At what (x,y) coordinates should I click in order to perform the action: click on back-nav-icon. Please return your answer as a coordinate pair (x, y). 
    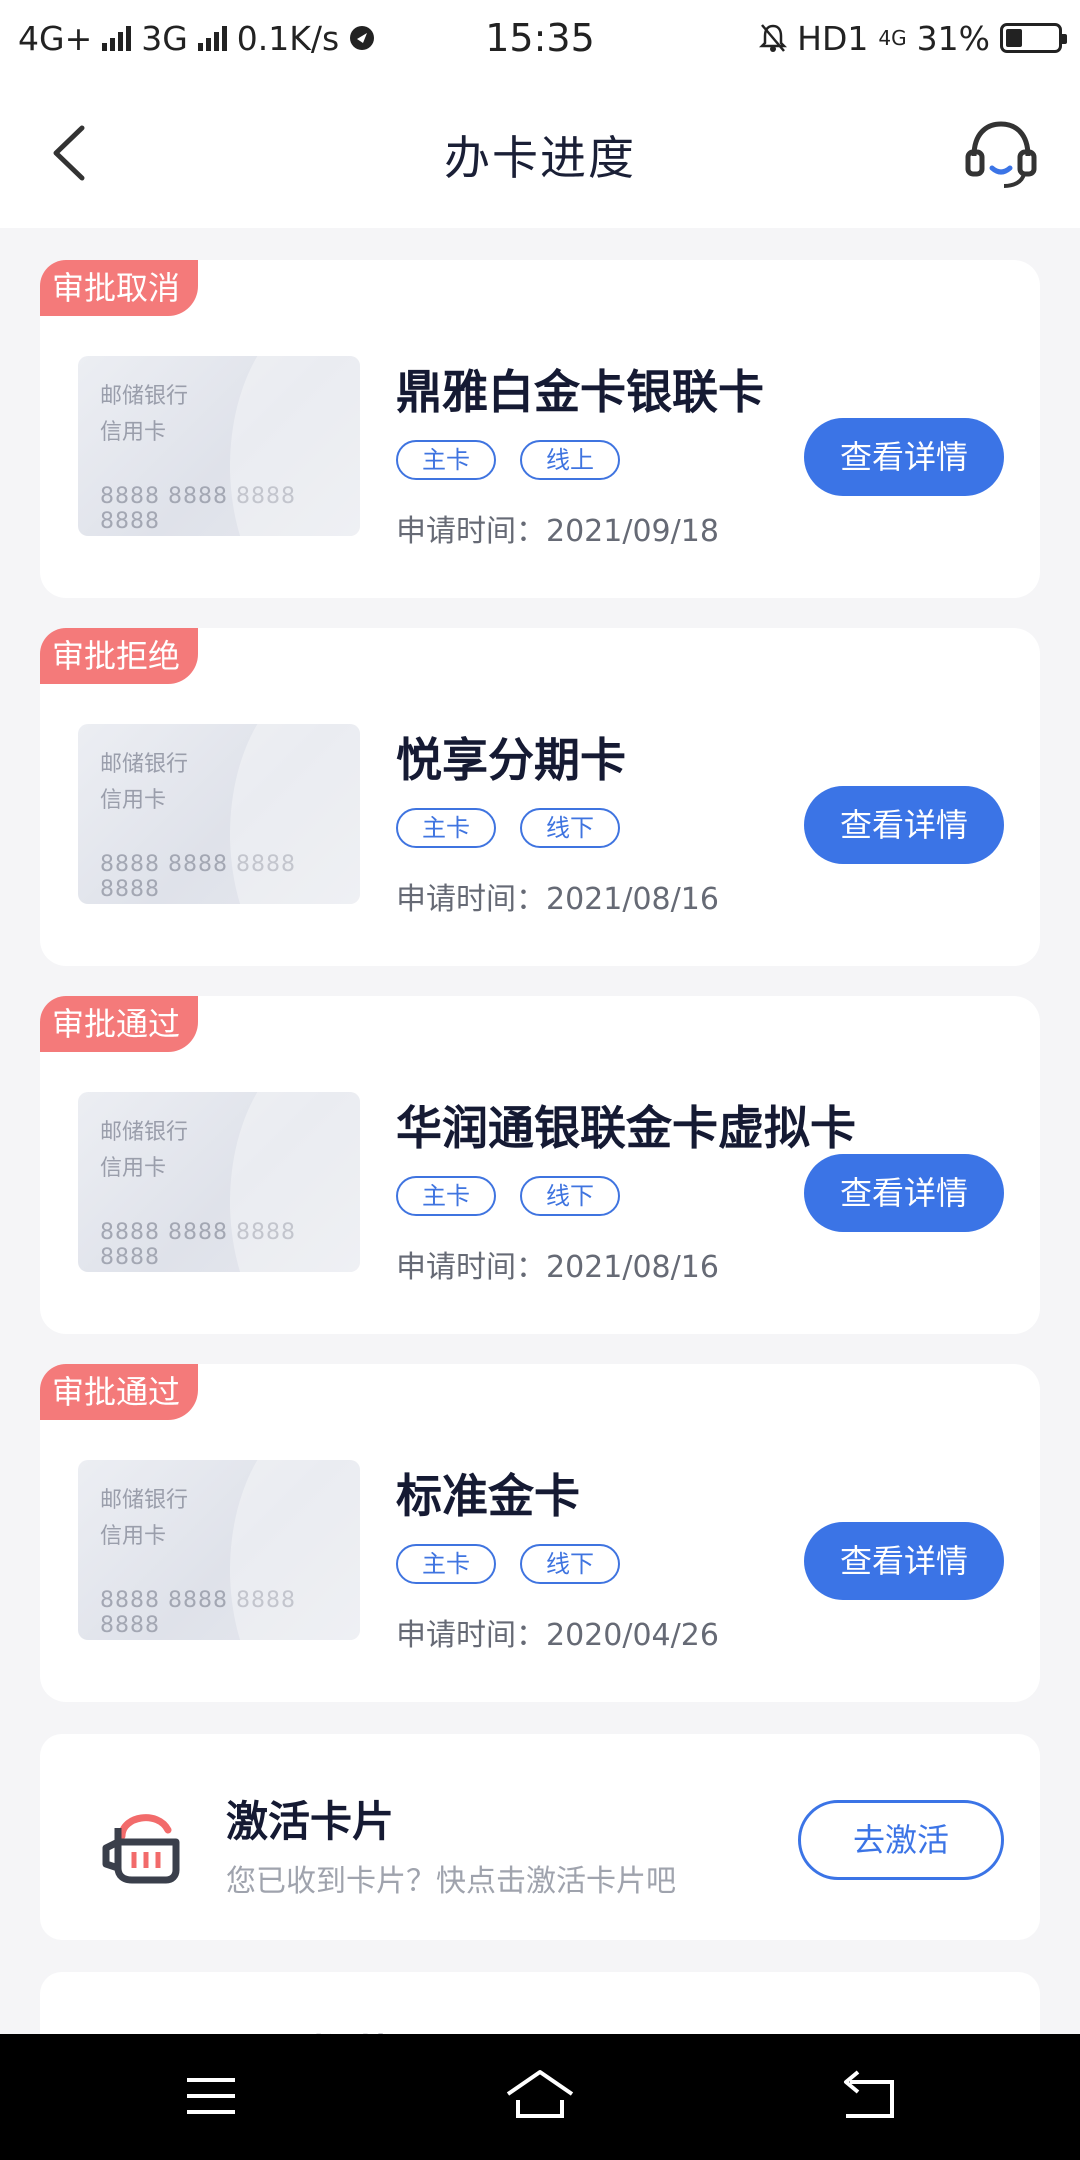
    Looking at the image, I should click on (868, 2096).